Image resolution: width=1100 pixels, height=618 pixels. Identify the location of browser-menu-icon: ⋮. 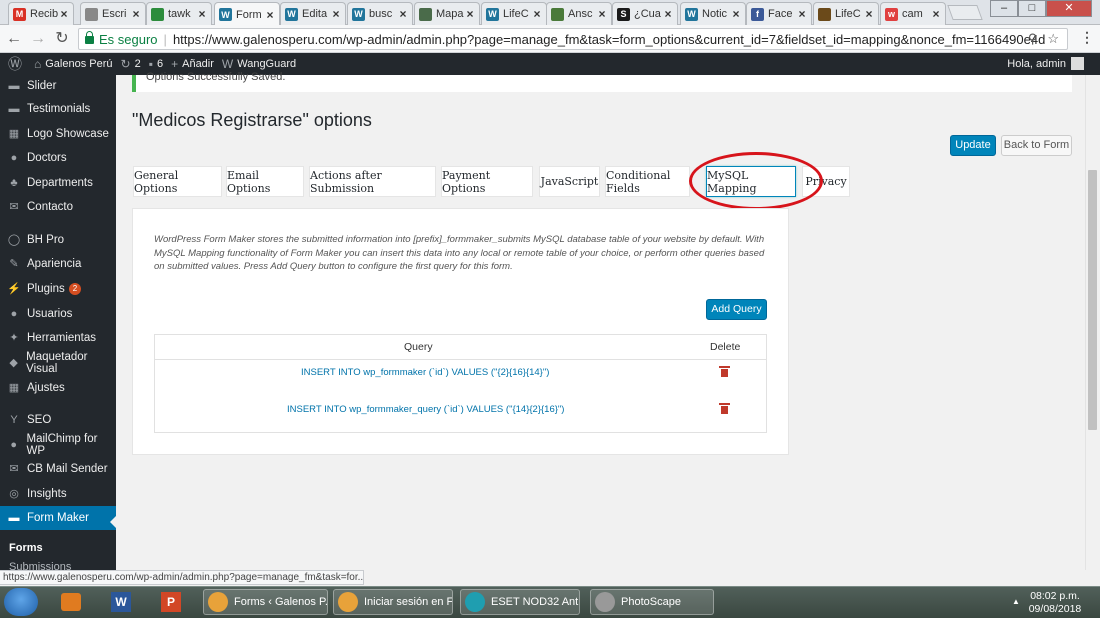
(1087, 37).